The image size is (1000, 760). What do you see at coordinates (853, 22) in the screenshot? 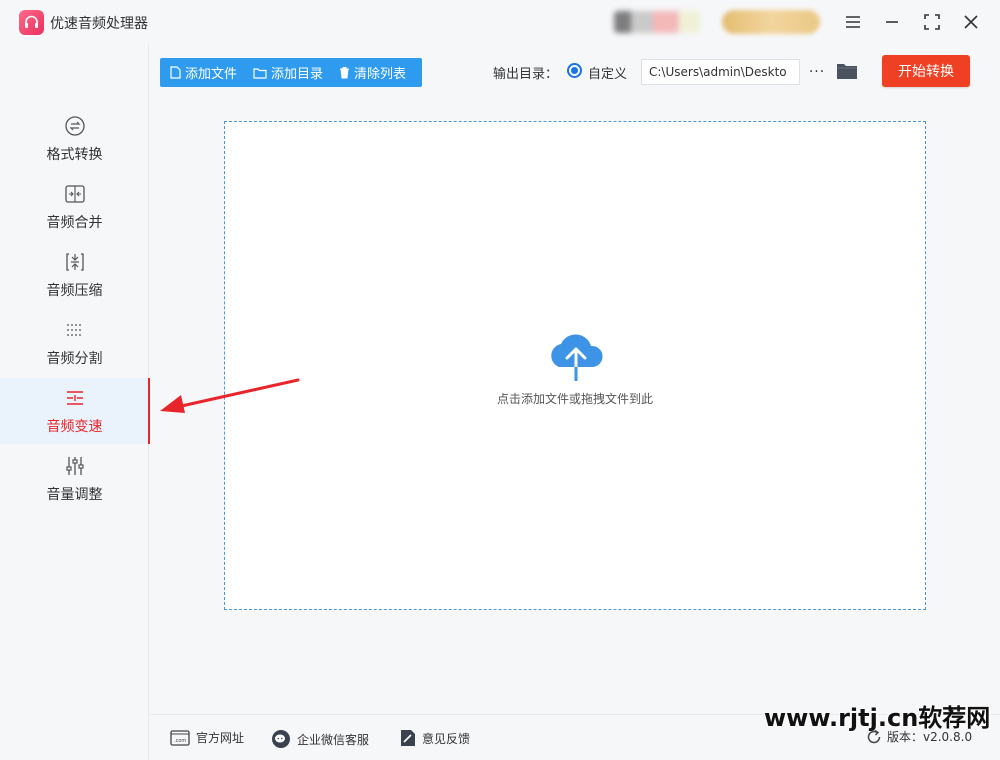
I see `menu-icon` at bounding box center [853, 22].